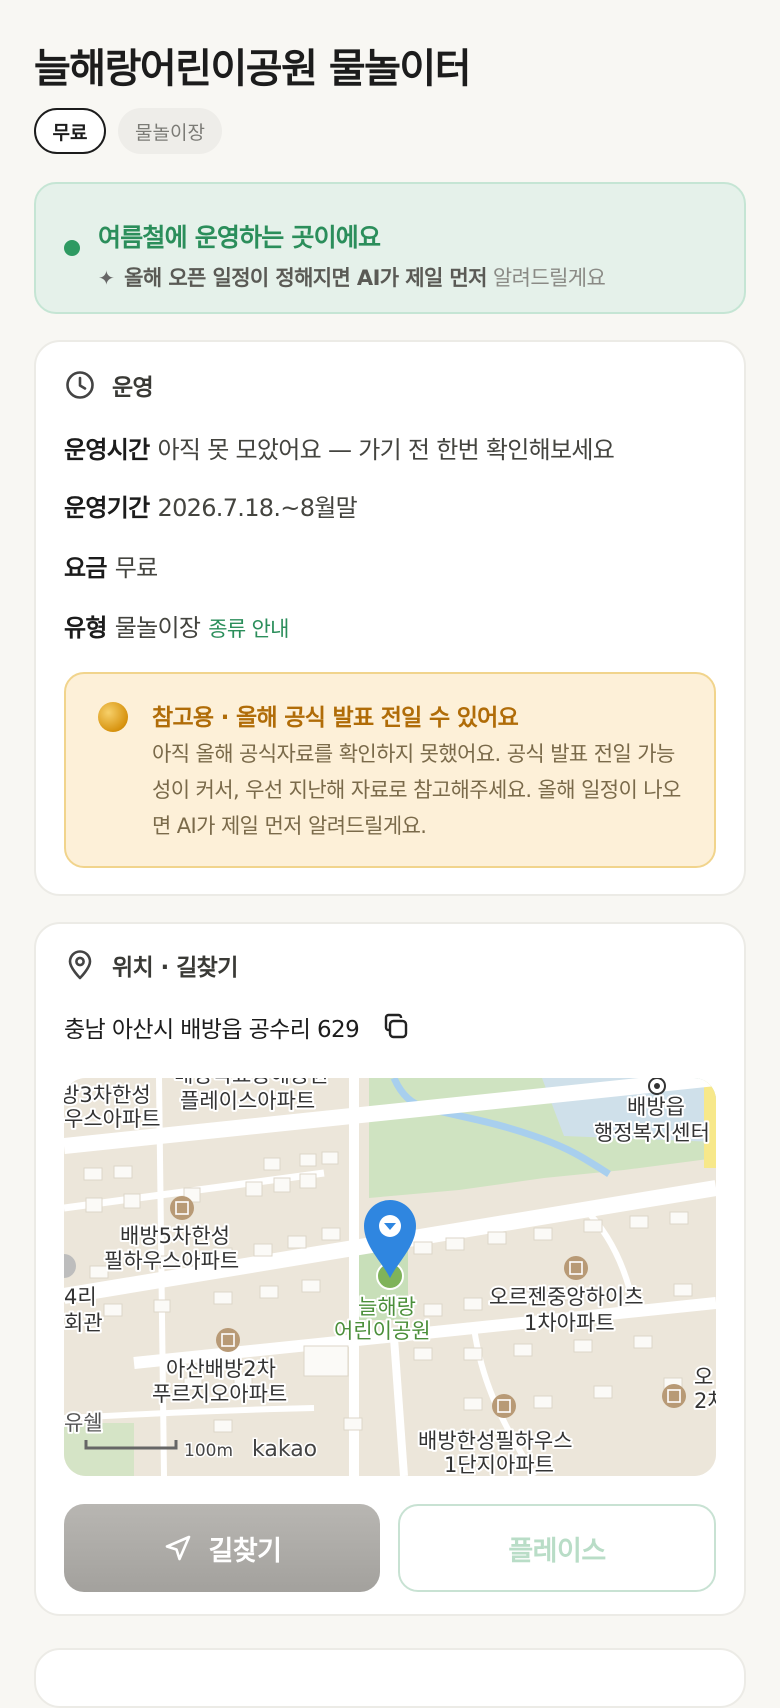 This screenshot has height=1708, width=780. Describe the element at coordinates (70, 131) in the screenshot. I see `price-tag: 무료` at that location.